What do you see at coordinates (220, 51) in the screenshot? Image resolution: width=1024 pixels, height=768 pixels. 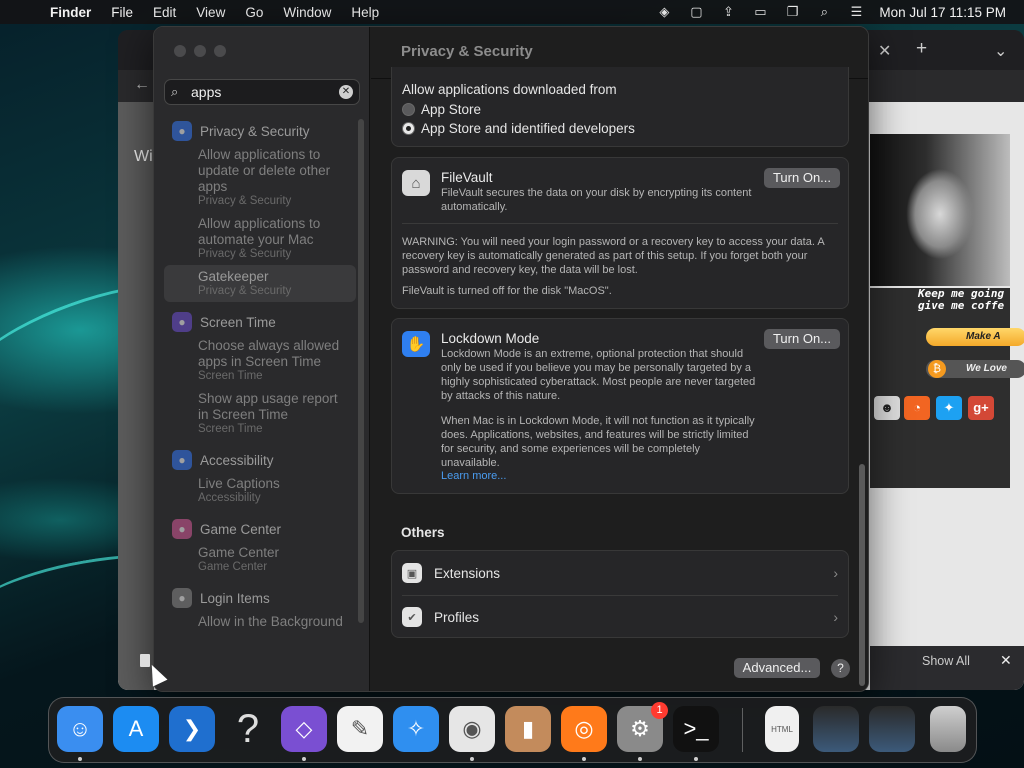 I see `zoom-window-icon` at bounding box center [220, 51].